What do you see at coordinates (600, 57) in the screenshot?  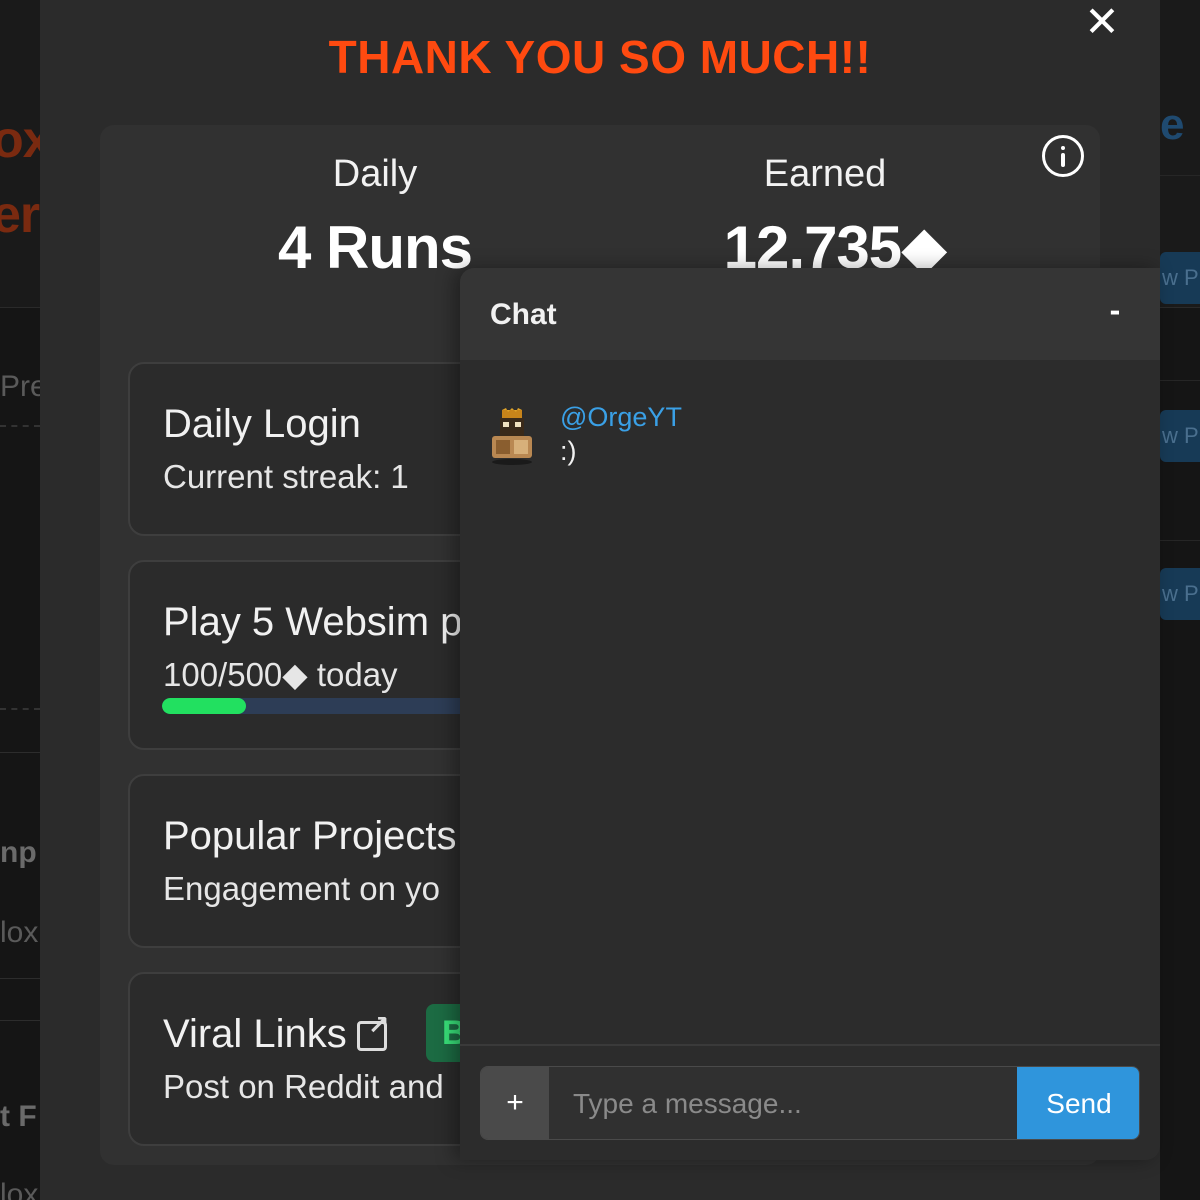 I see `modal-title: THANK YOU SO MUCH!!` at bounding box center [600, 57].